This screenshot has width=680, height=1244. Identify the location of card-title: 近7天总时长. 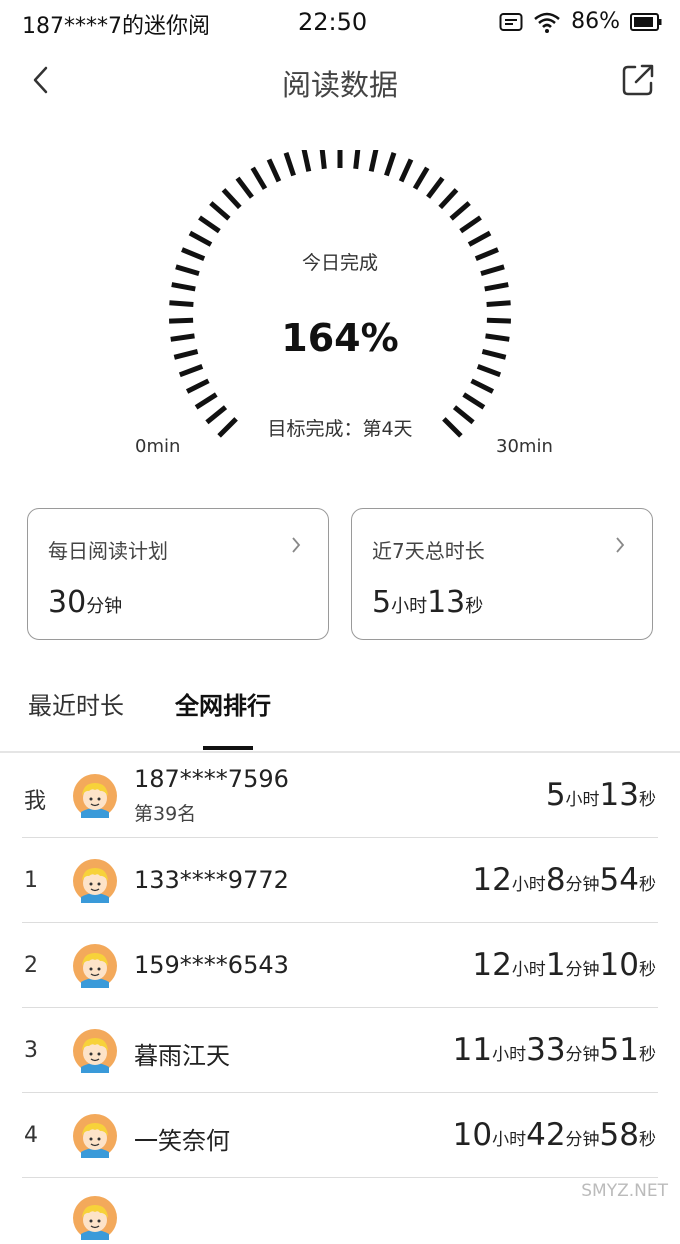
(428, 551).